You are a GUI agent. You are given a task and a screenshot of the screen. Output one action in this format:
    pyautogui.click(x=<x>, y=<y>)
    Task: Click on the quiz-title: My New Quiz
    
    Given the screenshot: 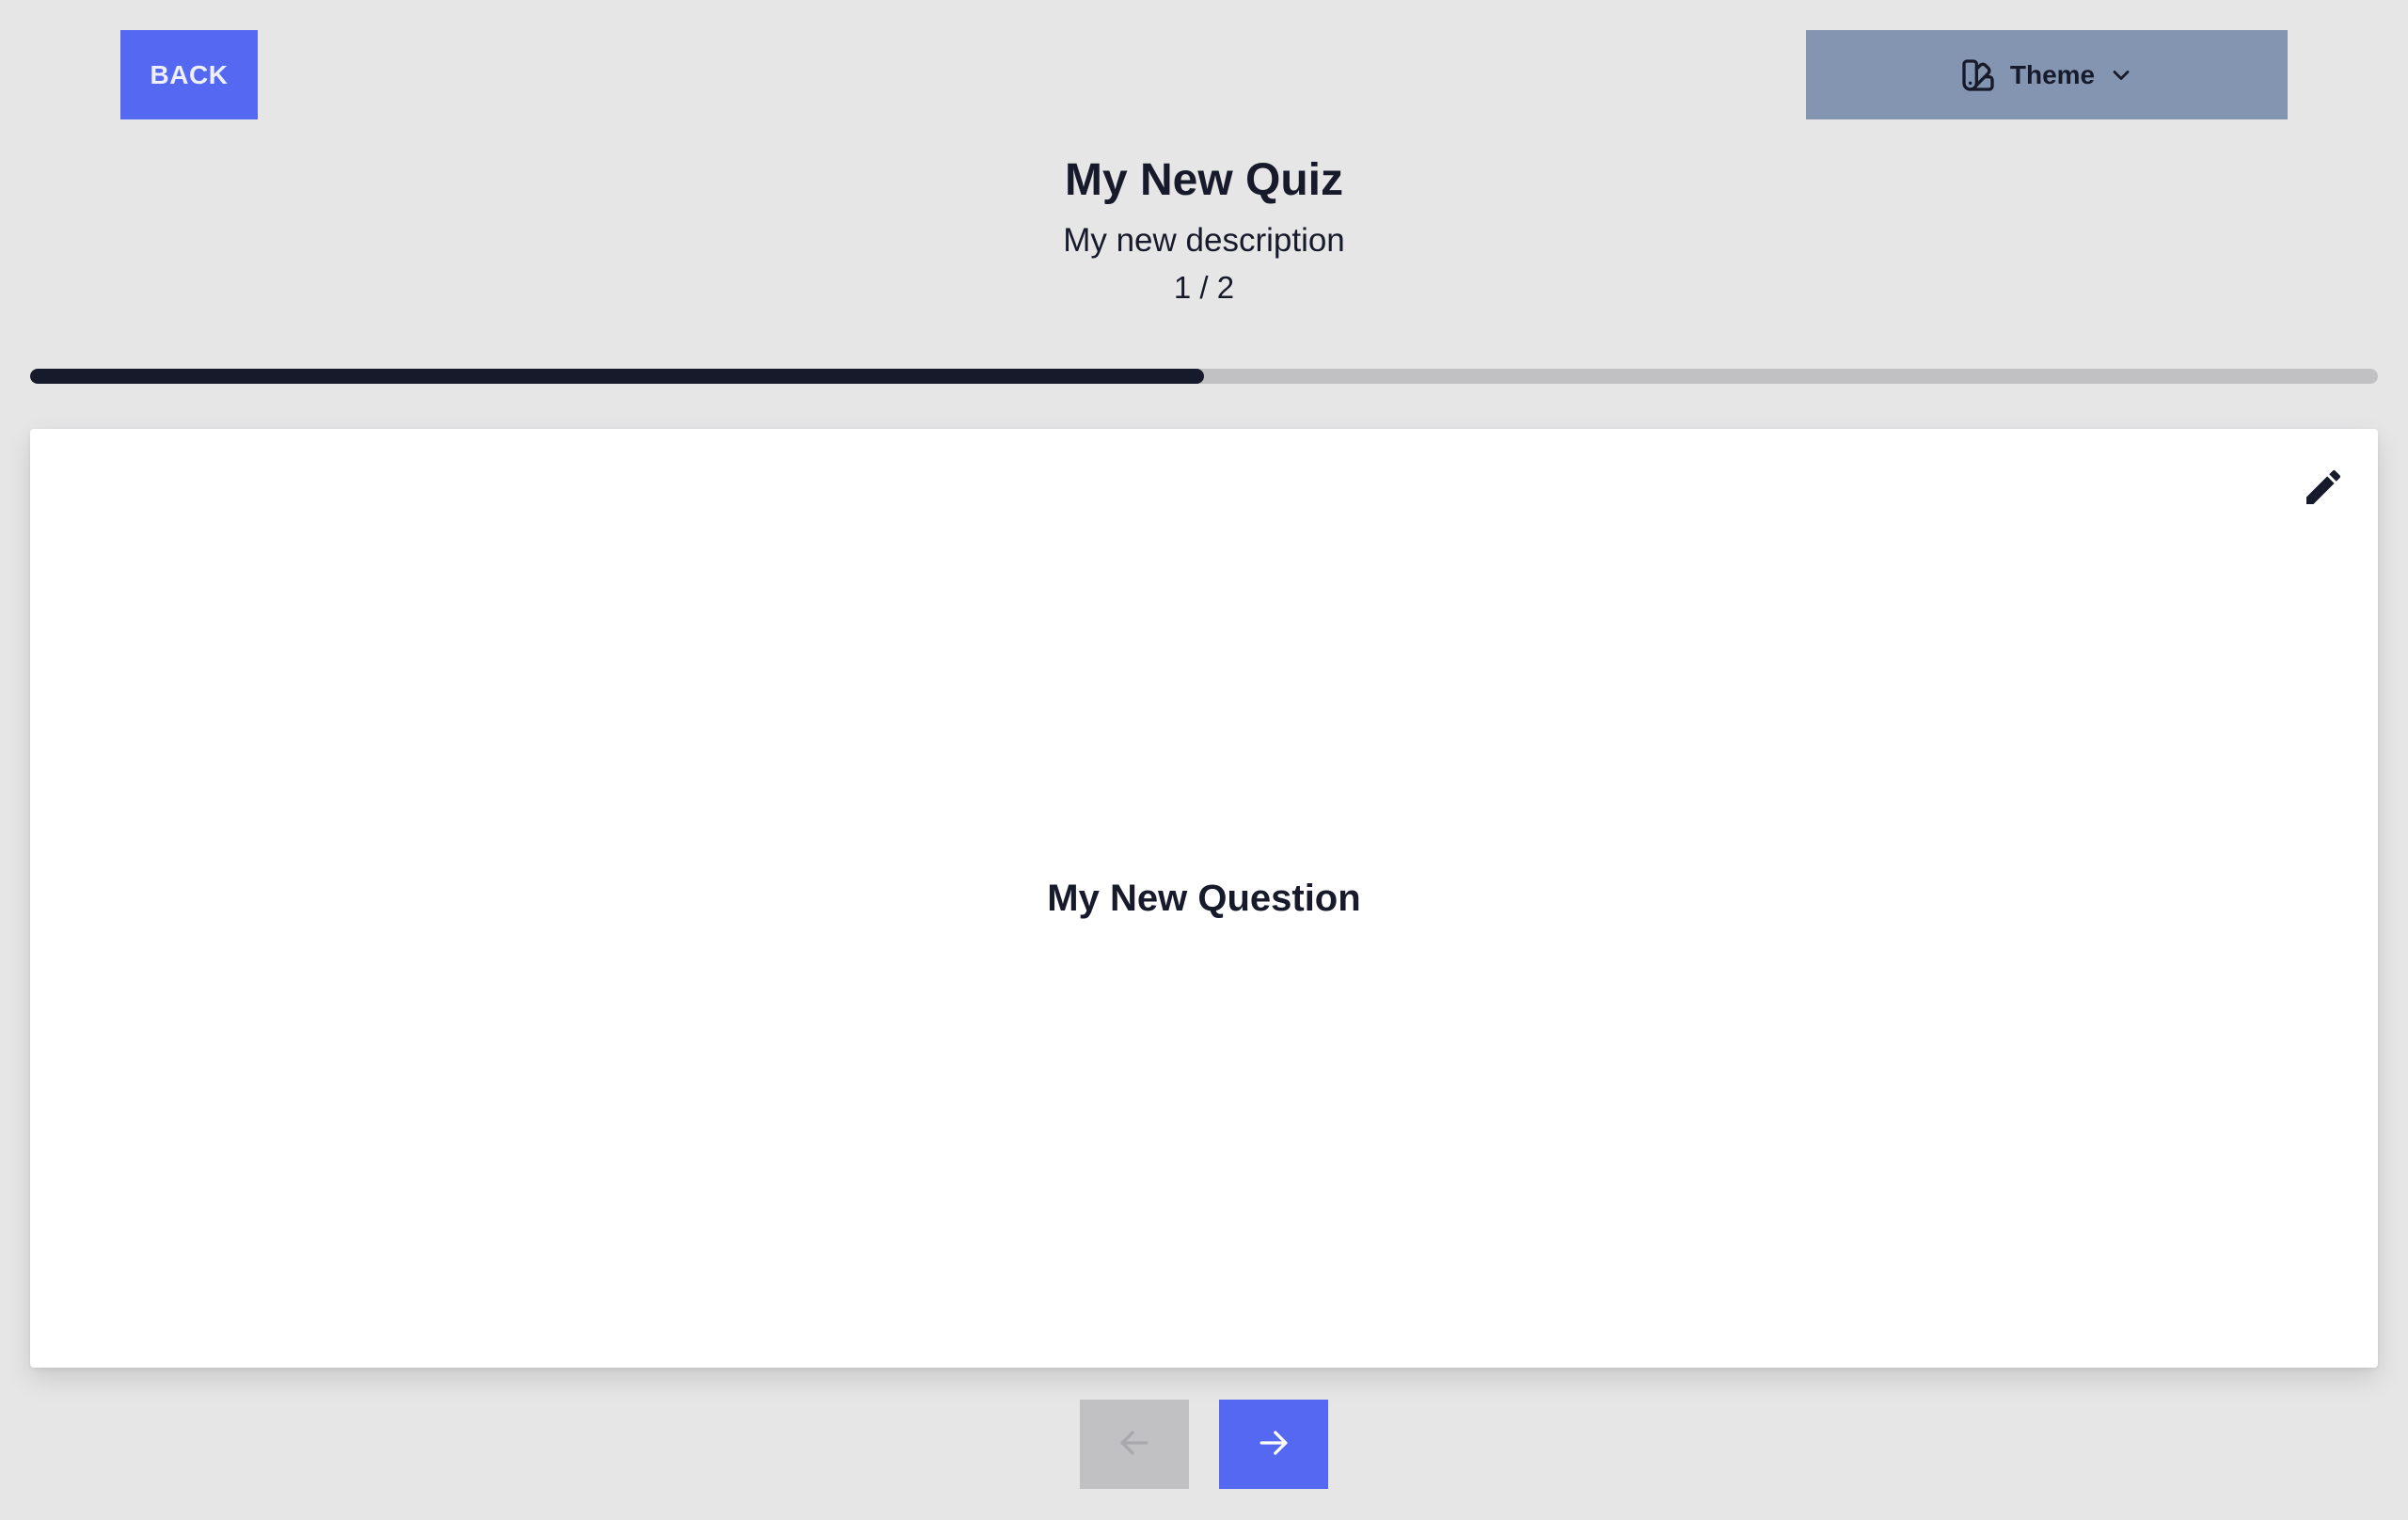 What is the action you would take?
    pyautogui.click(x=1204, y=180)
    